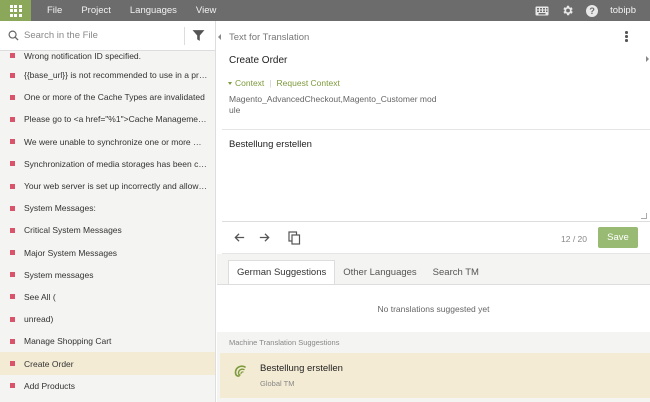  I want to click on mt-suggestion-text: Bestellung erstellen, so click(301, 368).